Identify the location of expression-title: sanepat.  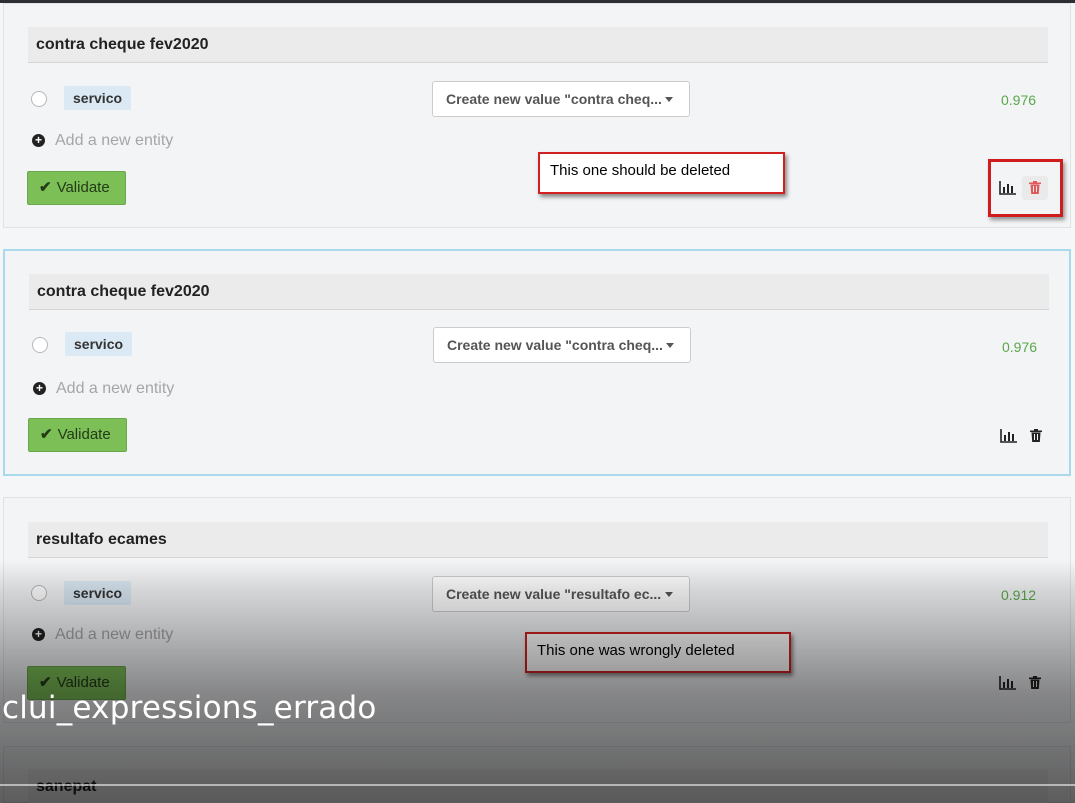
(538, 786).